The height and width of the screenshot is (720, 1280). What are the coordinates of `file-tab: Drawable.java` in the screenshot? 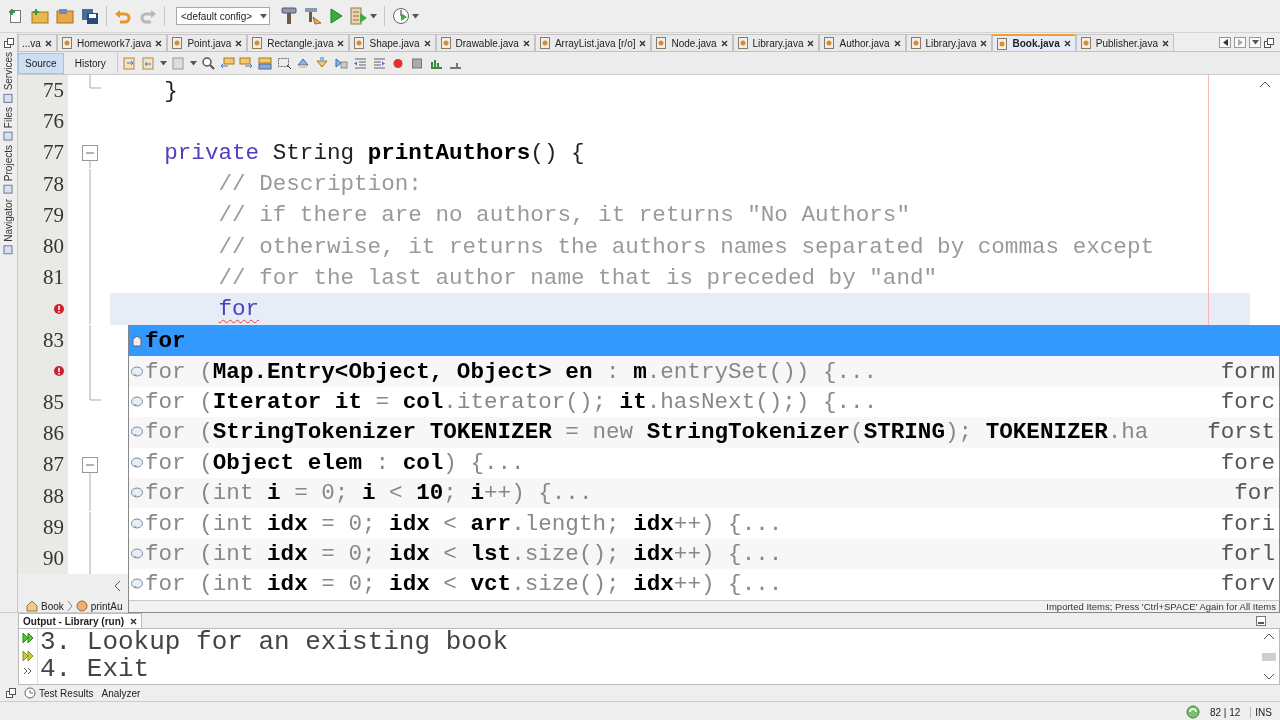 It's located at (485, 42).